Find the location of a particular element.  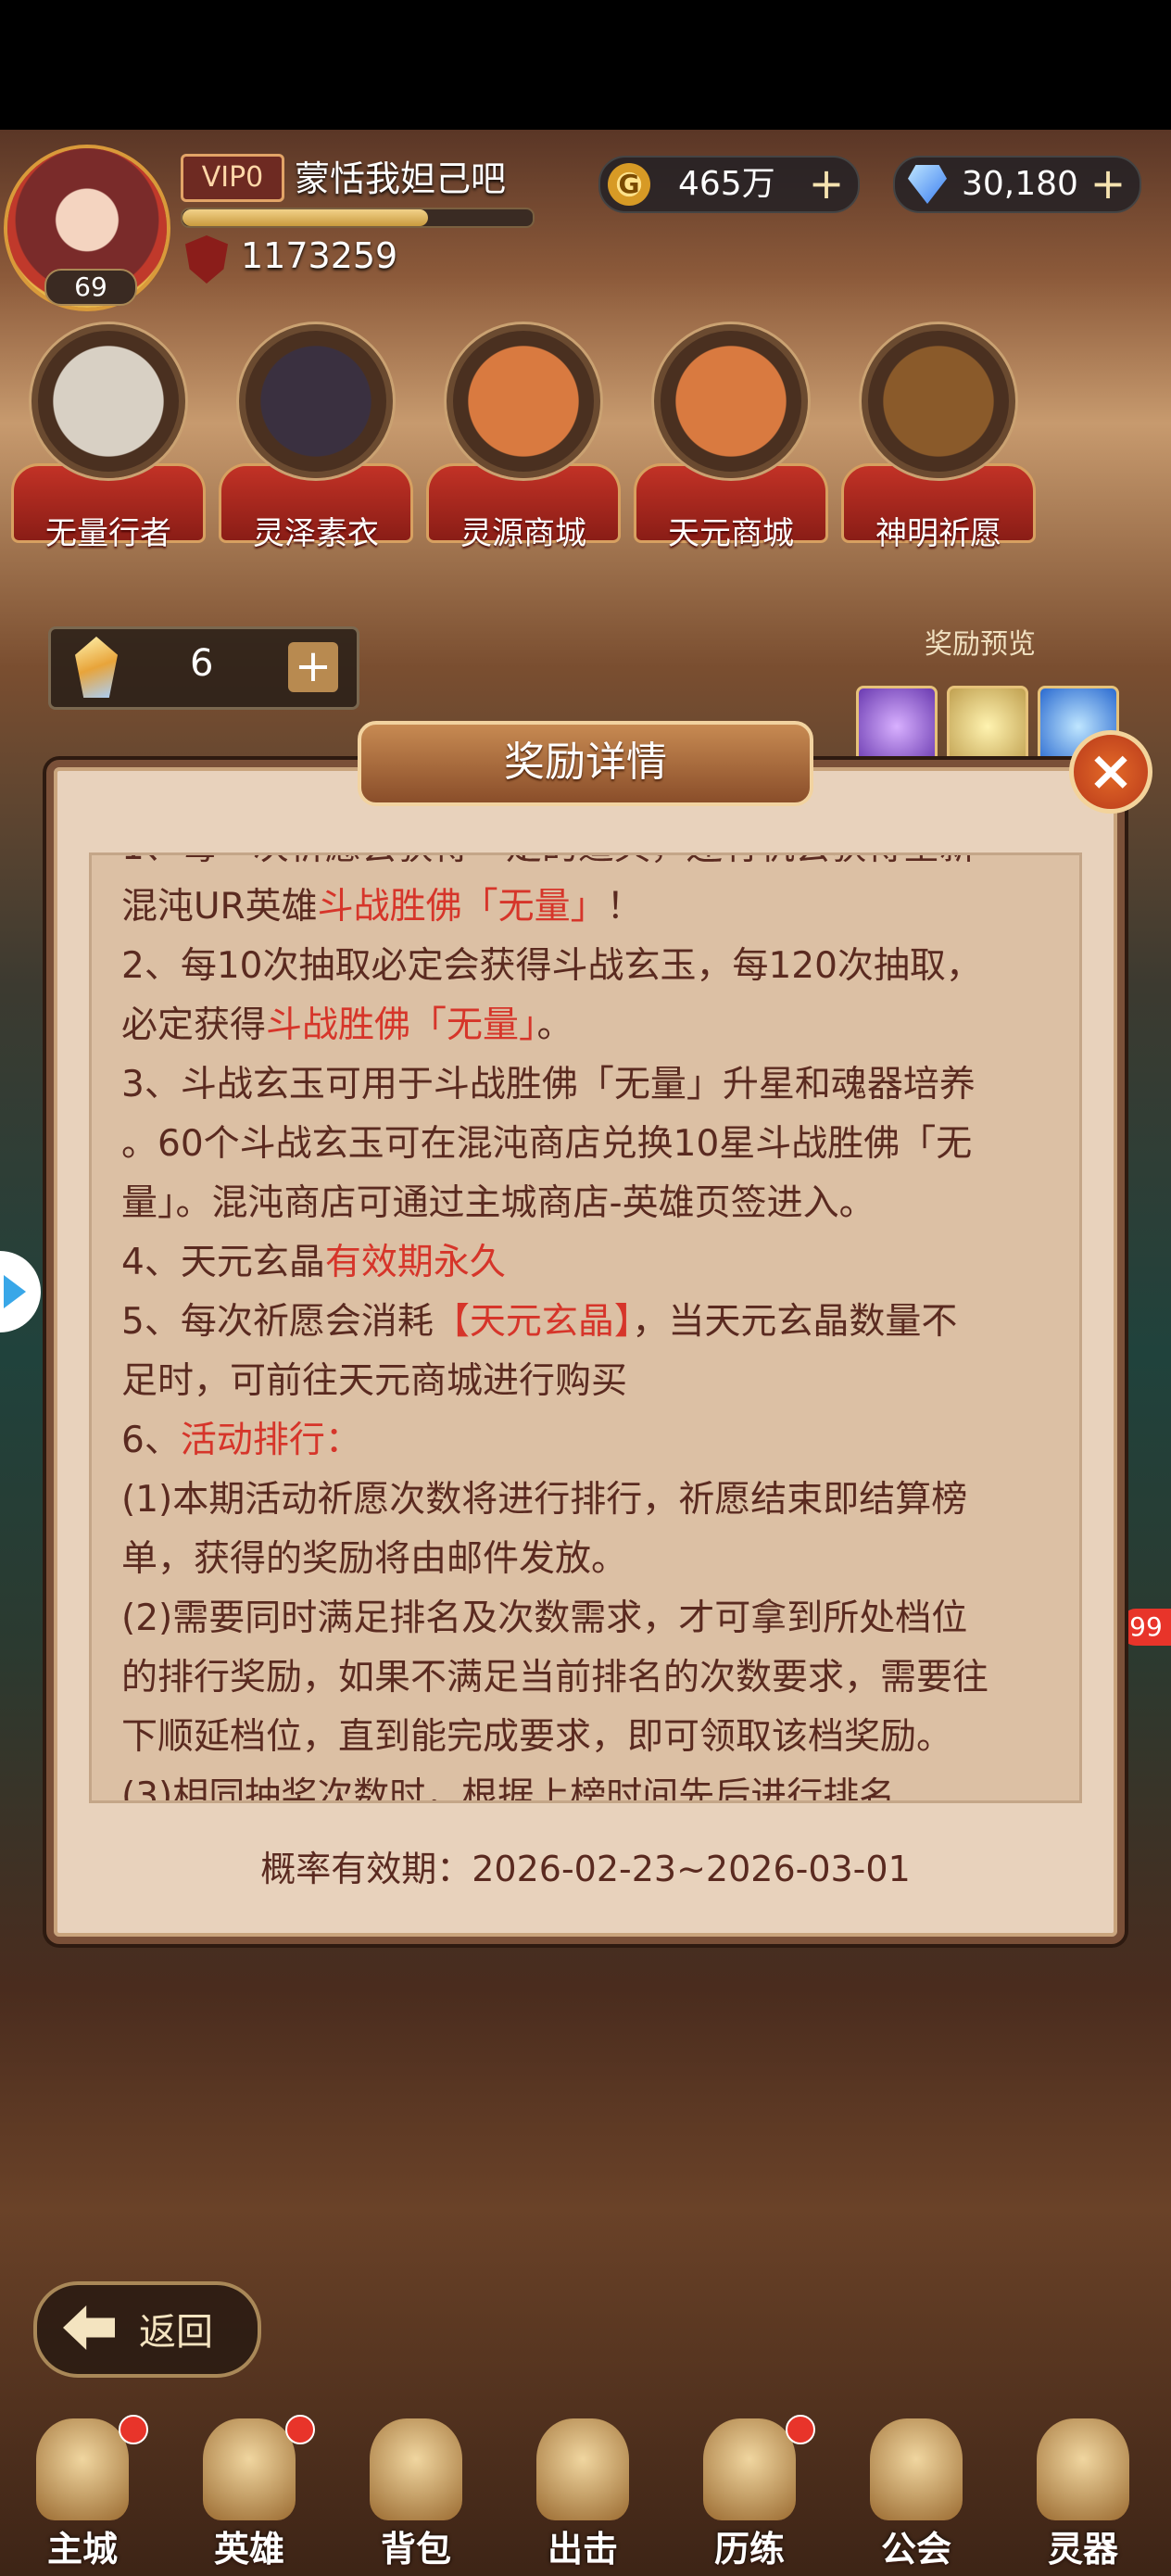

tab-0: 主城 is located at coordinates (83, 2493).